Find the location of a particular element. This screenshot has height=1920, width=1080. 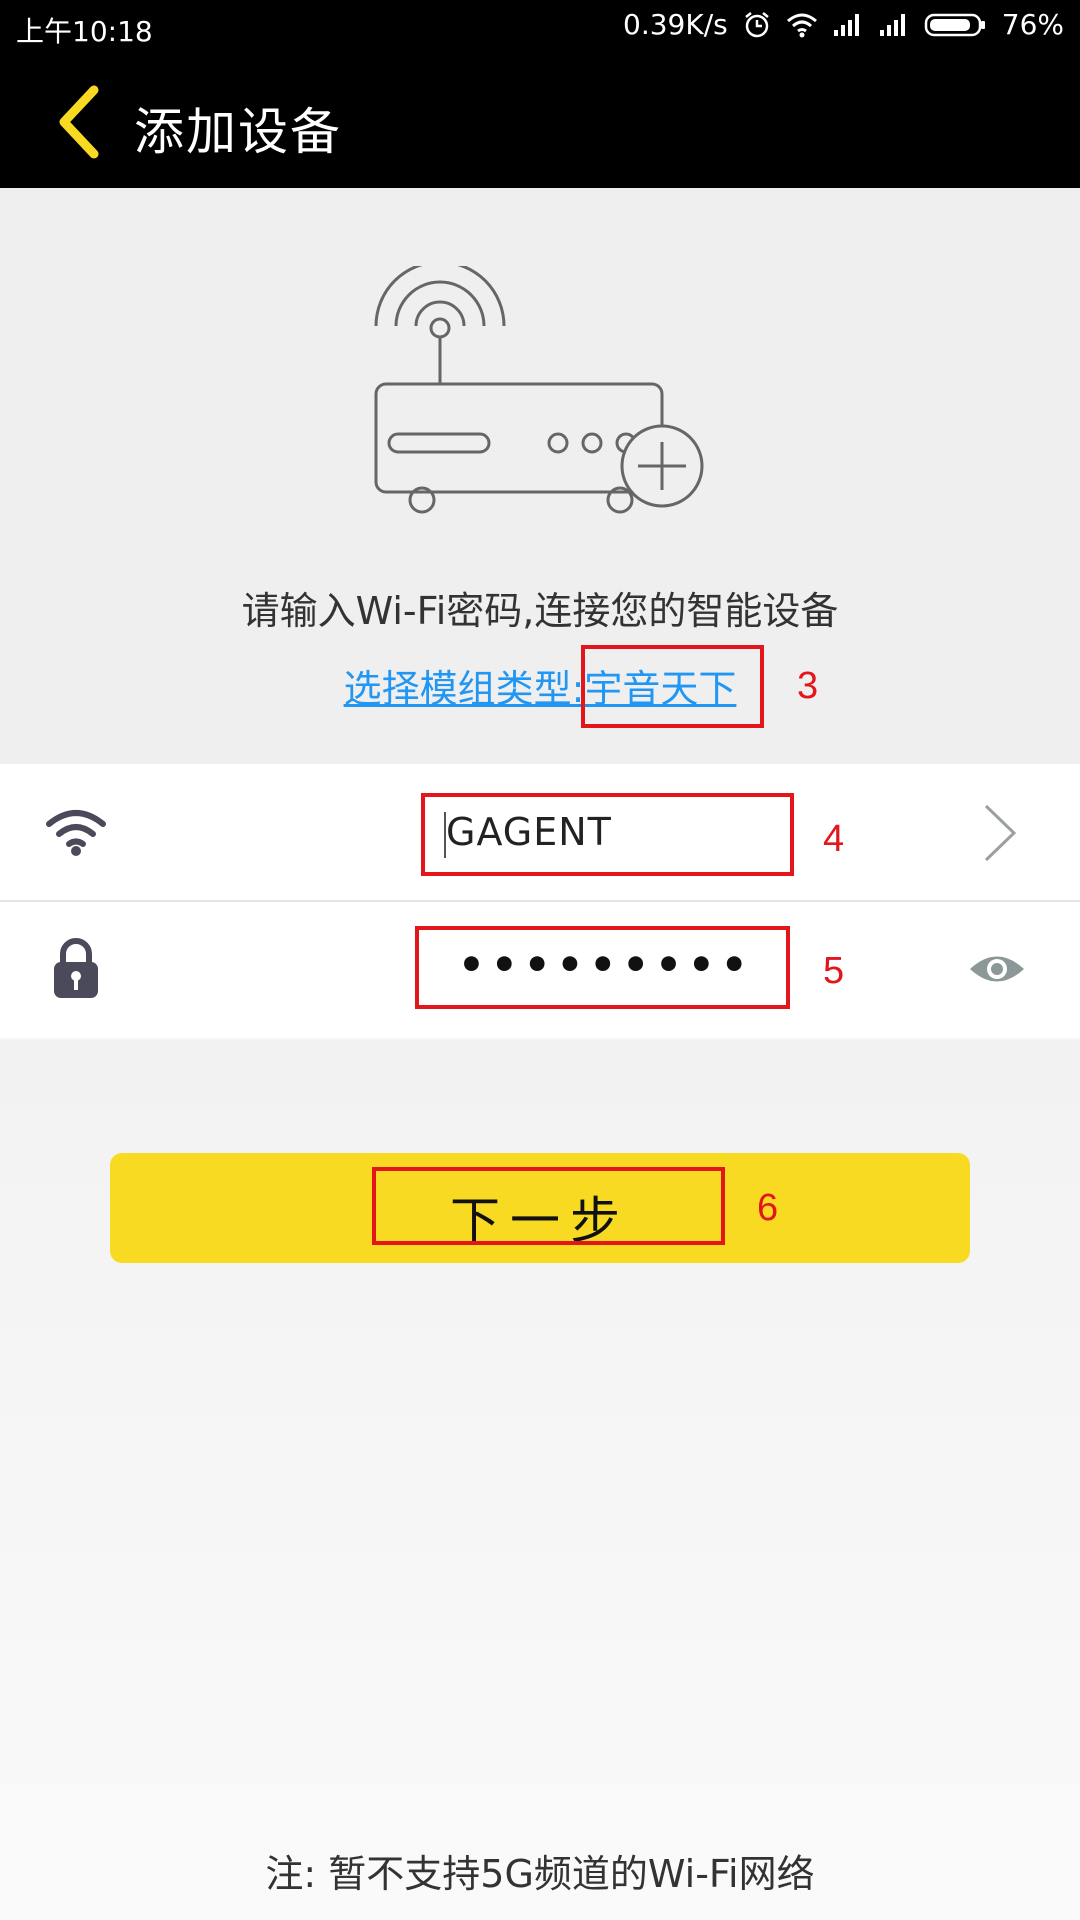

lock-icon is located at coordinates (76, 970).